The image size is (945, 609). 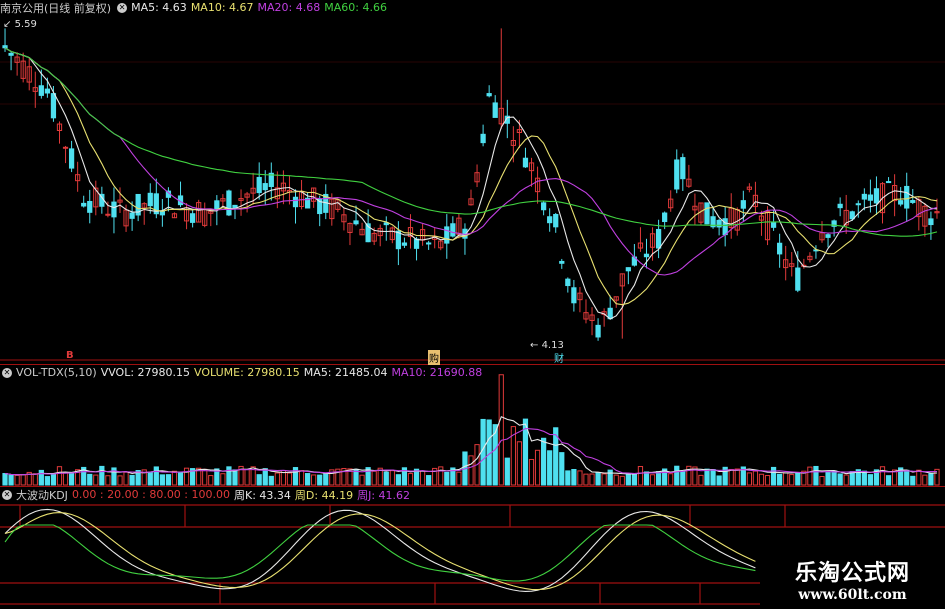 I want to click on watermark: 乐淘公式网 www.60lt.com, so click(x=852, y=578).